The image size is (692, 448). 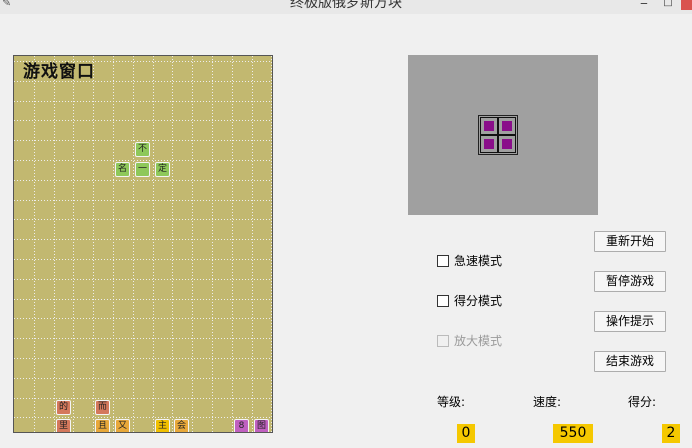 I want to click on next-piece-preview, so click(x=503, y=135).